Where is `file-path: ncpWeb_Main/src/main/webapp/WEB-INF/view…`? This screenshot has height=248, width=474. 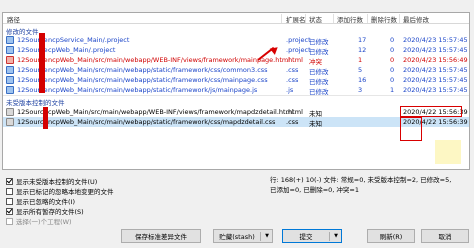
file-path: ncpWeb_Main/src/main/webapp/WEB-INF/view… is located at coordinates (169, 60).